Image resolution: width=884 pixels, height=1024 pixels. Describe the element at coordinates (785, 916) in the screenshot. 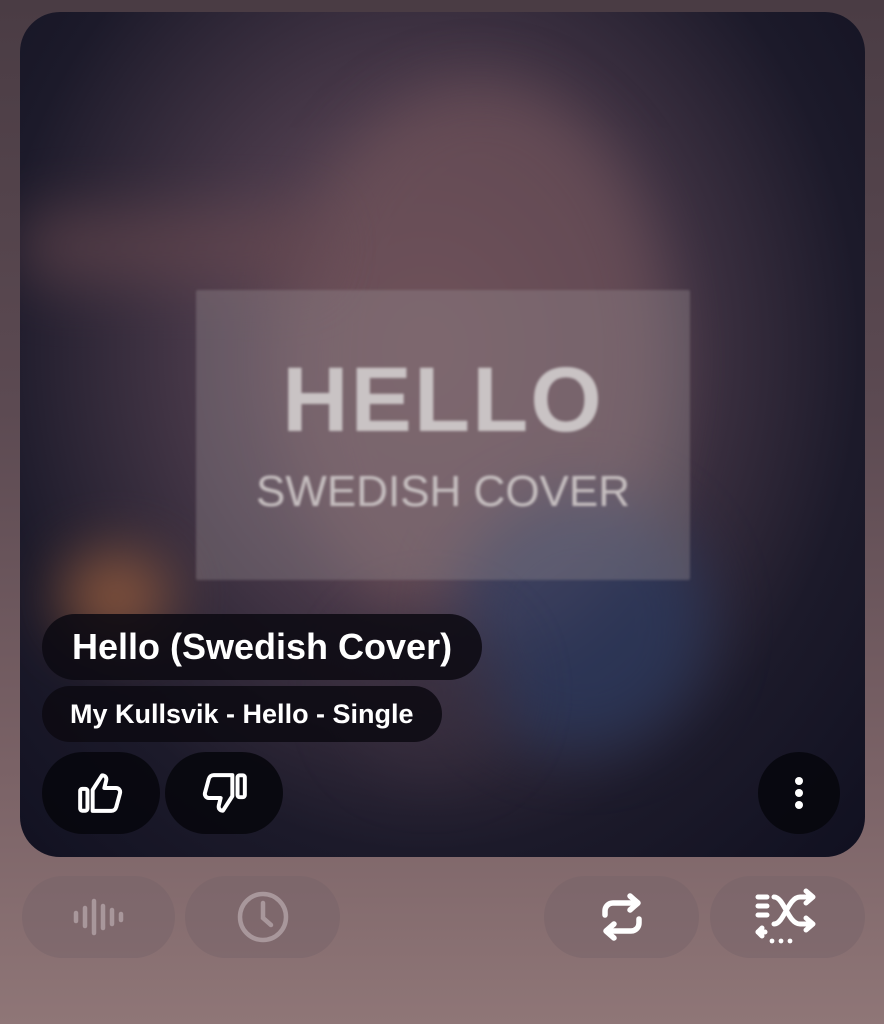

I see `shuffle-icon` at that location.